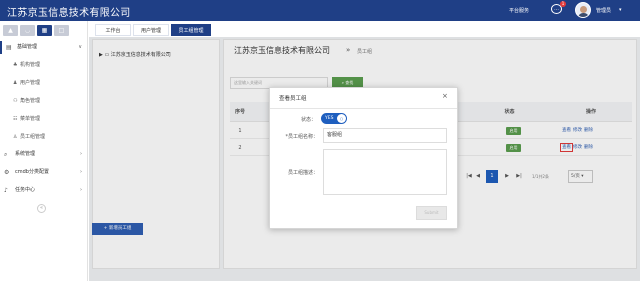  What do you see at coordinates (27, 47) in the screenshot?
I see `sidebar-group-label: 基础管理` at bounding box center [27, 47].